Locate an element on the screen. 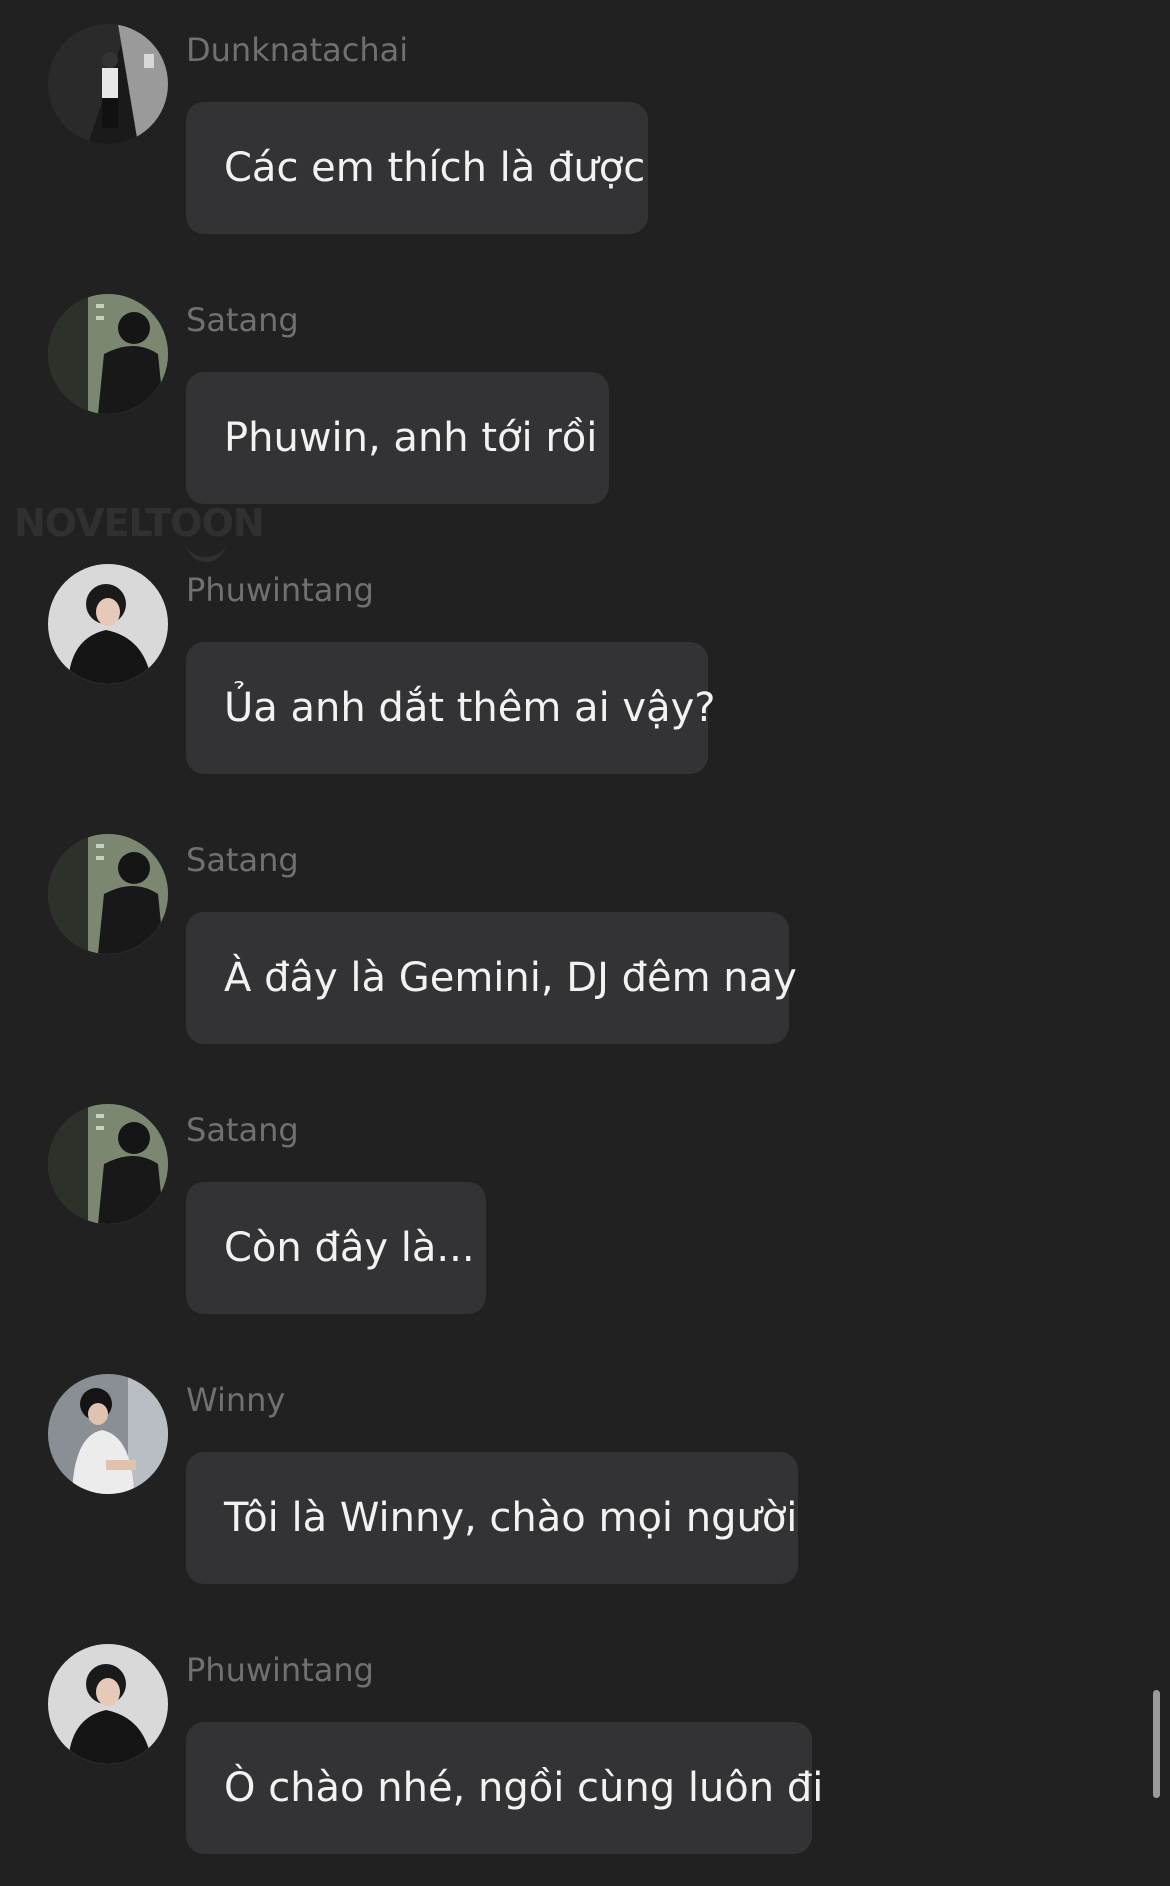 Image resolution: width=1170 pixels, height=1886 pixels. message-bubble: Ò chào nhé, ngồi cùng luôn đi is located at coordinates (504, 1788).